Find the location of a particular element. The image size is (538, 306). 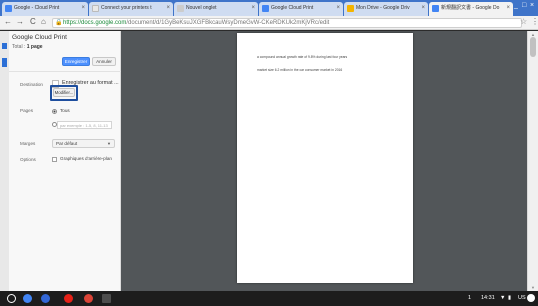

chrome-icon is located at coordinates (27, 298).